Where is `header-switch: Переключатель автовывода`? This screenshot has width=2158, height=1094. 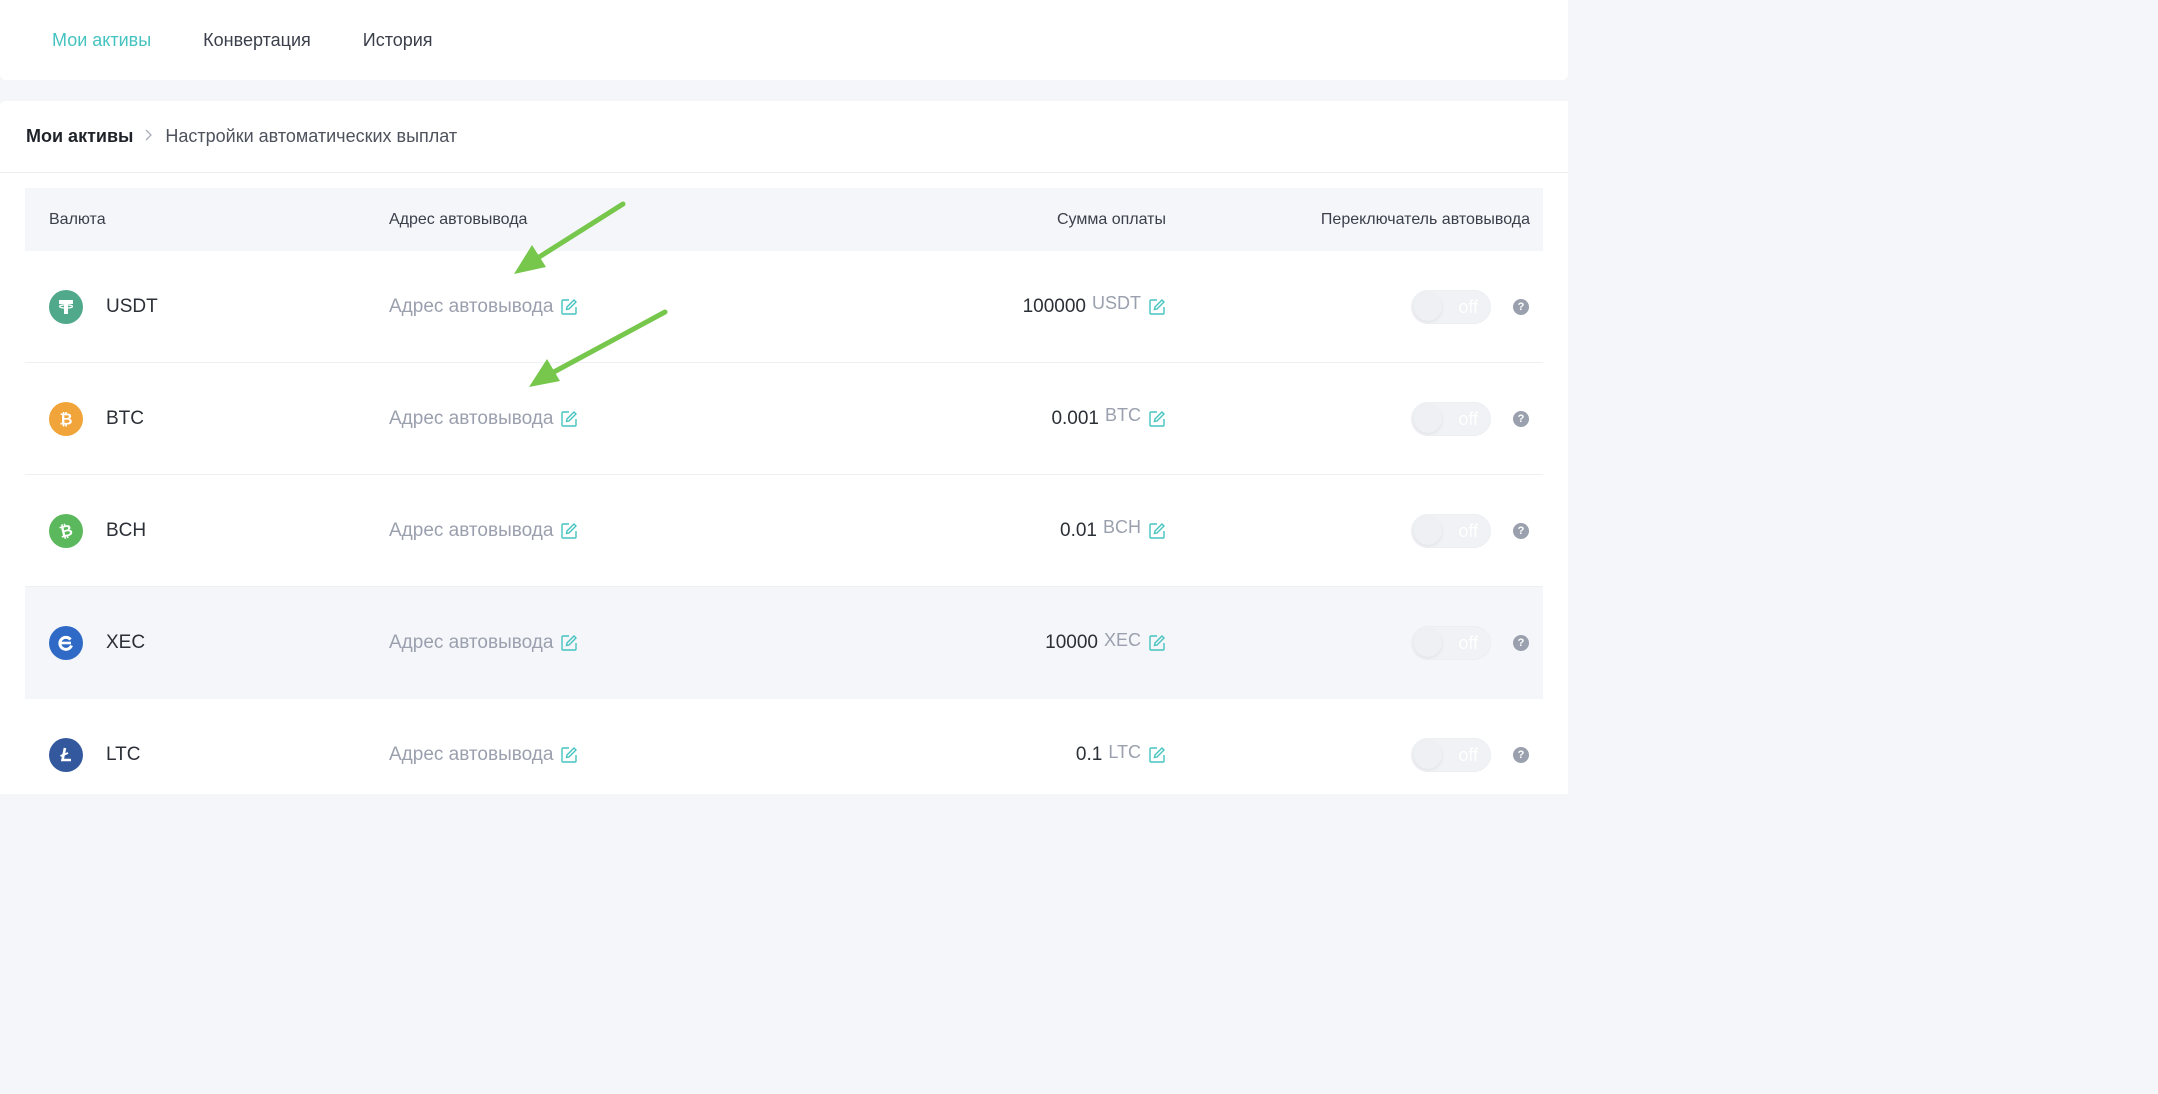
header-switch: Переключатель автовывода is located at coordinates (1425, 219).